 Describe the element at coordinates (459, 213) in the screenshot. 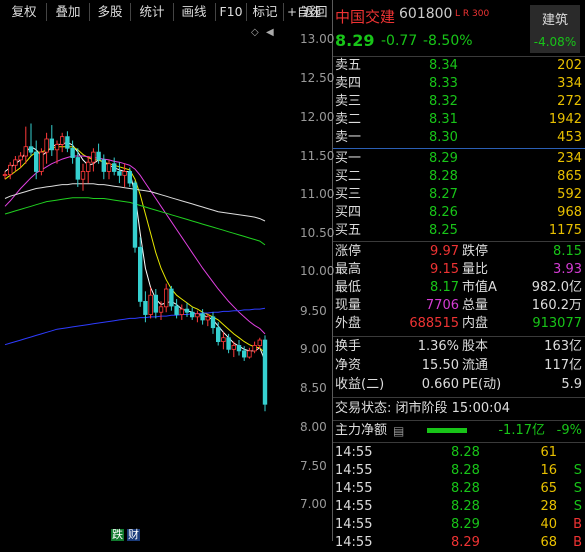

I see `bid-row: 买四 8.26 968` at that location.